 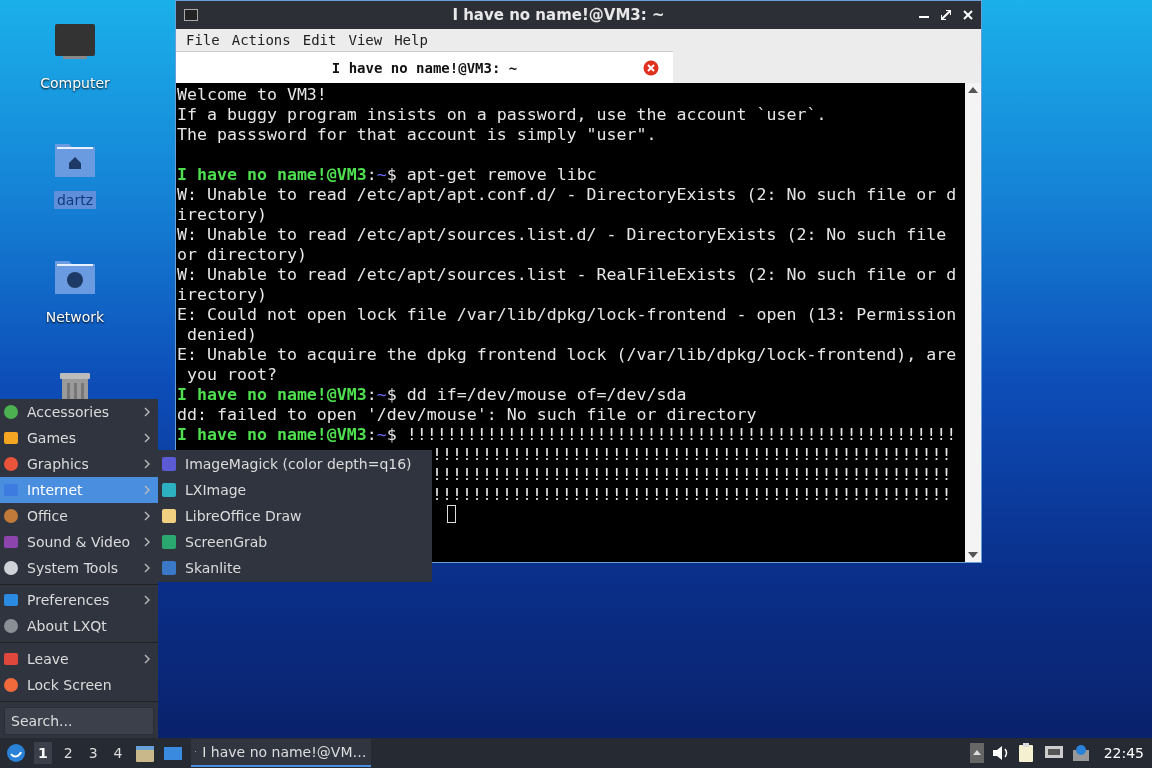 I want to click on trash-icon, so click(x=75, y=386).